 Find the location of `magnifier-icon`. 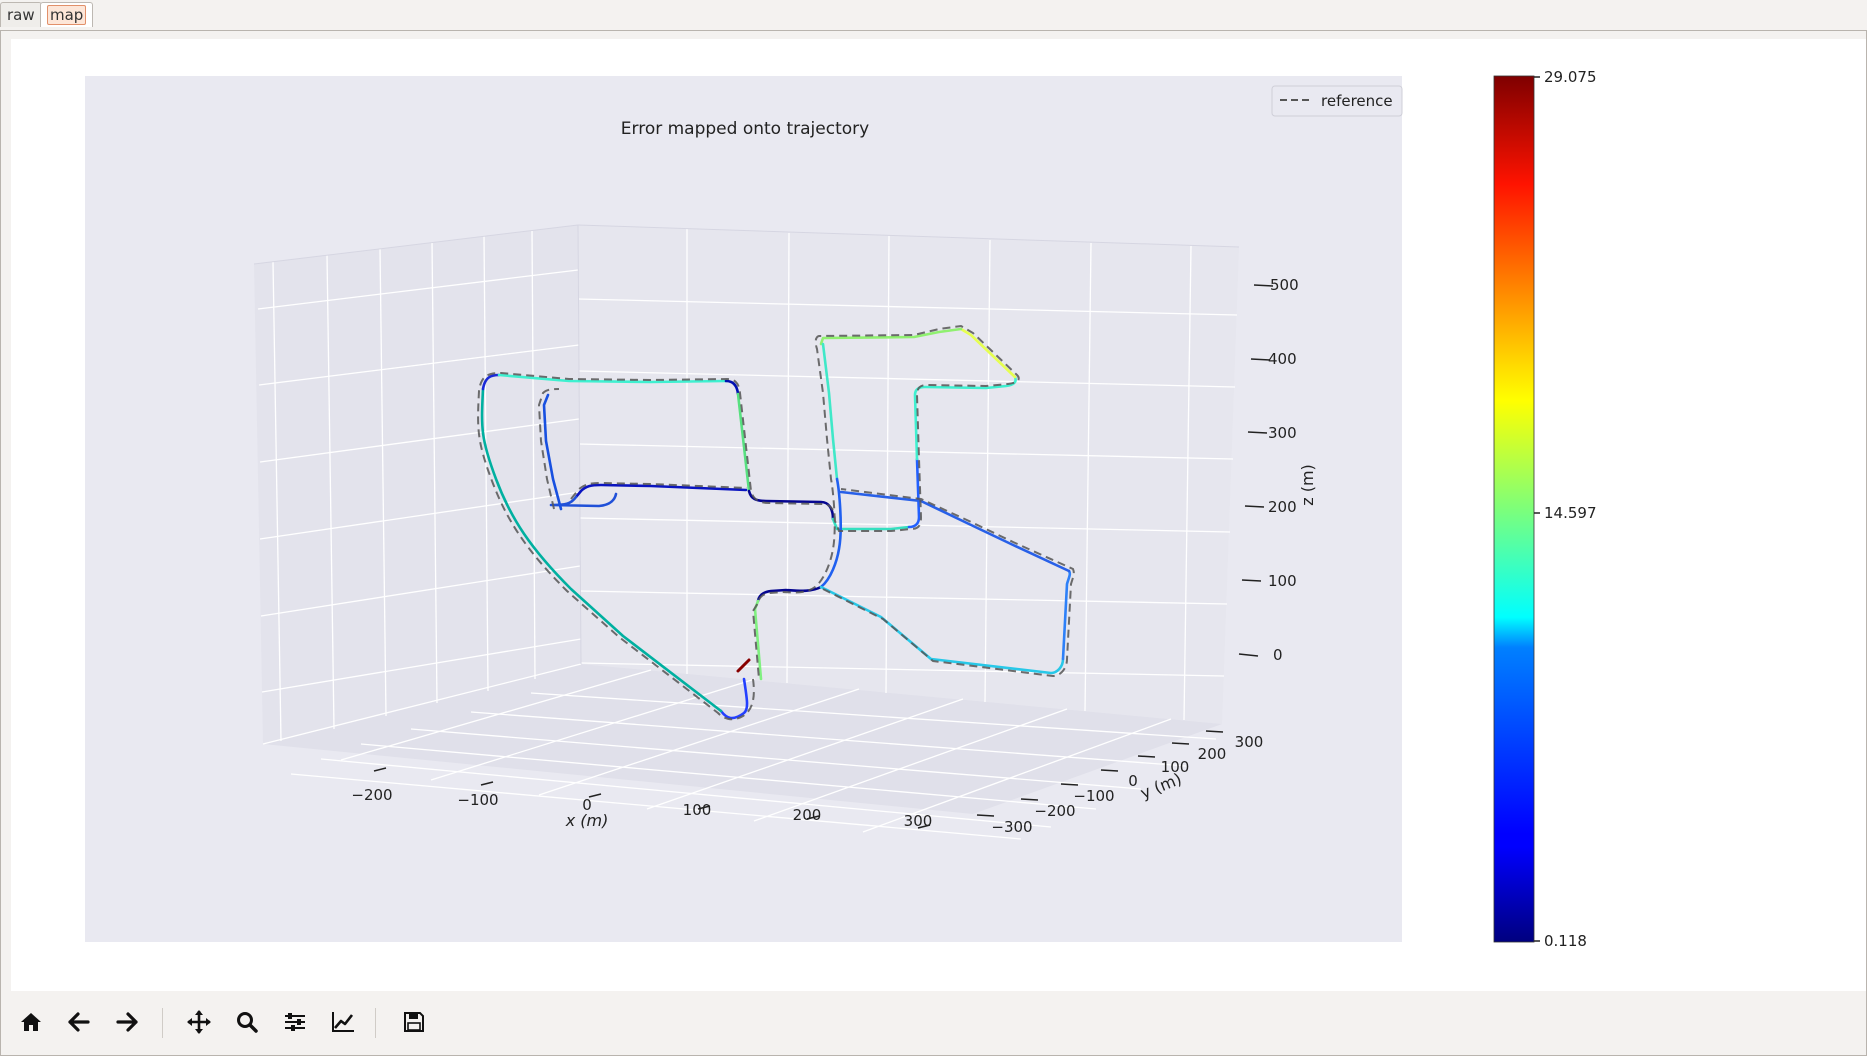

magnifier-icon is located at coordinates (247, 1022).